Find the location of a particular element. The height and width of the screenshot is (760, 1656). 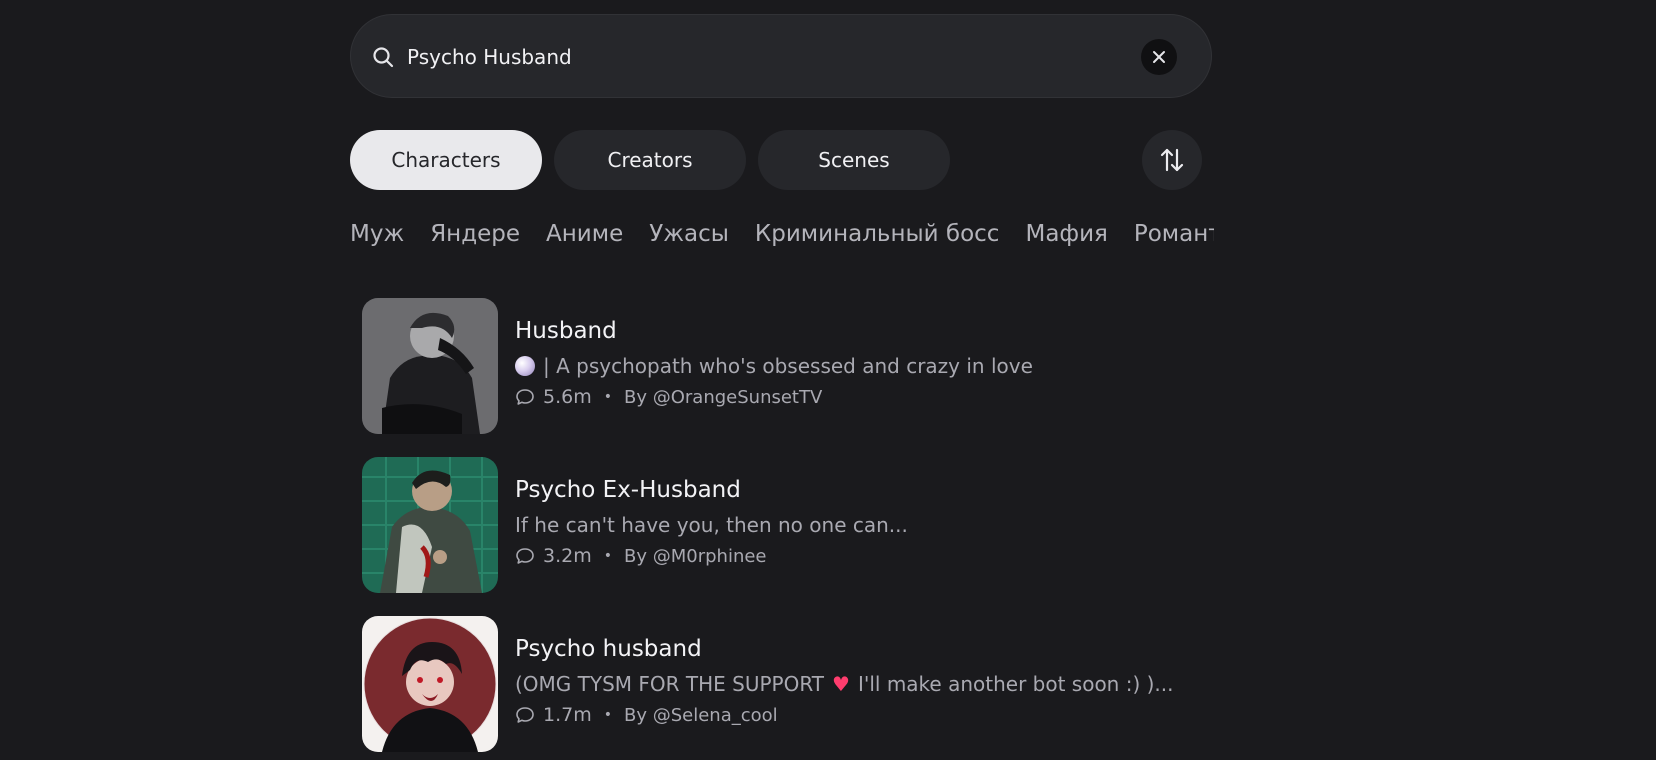

heart-icon: ♥ is located at coordinates (841, 684).